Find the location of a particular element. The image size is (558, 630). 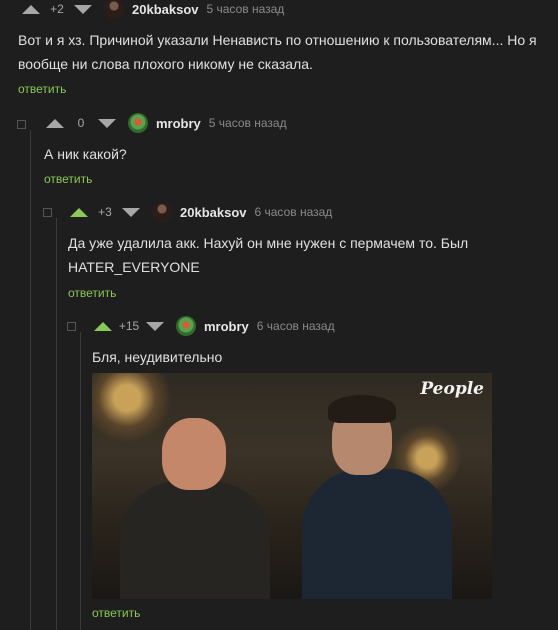

comment-rating: +2 is located at coordinates (57, 9).